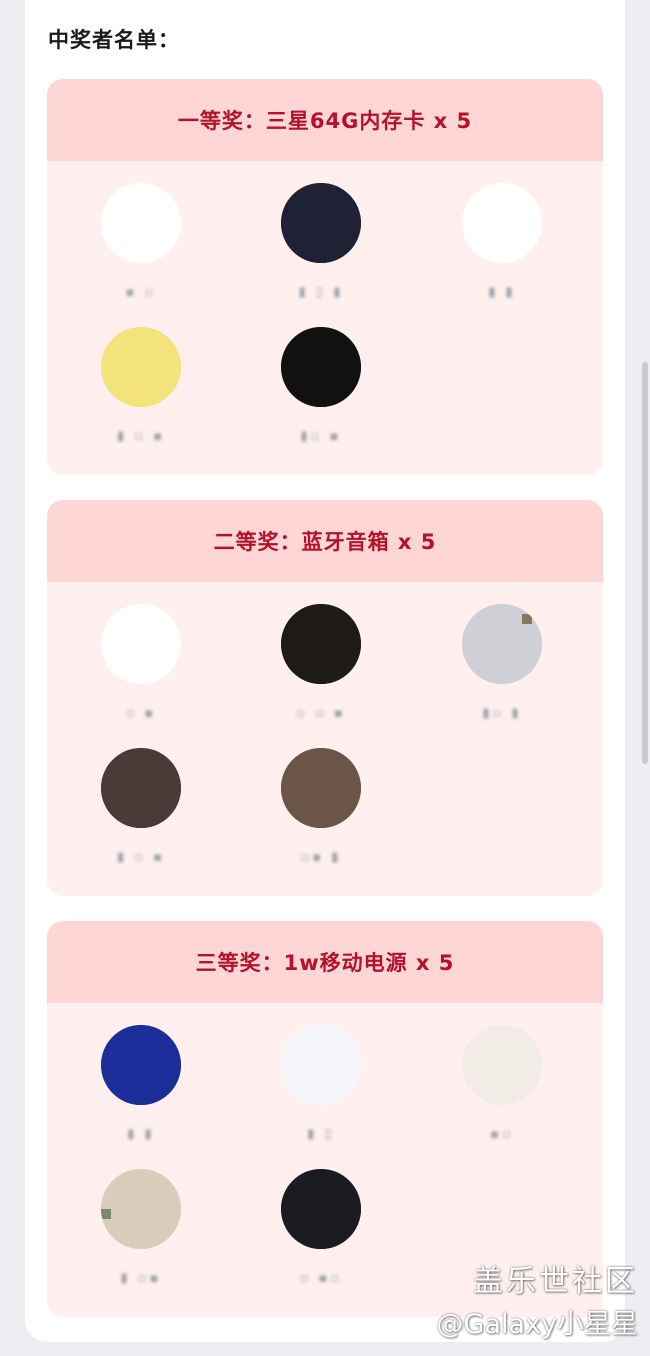 The image size is (650, 1356). Describe the element at coordinates (321, 292) in the screenshot. I see `winner-nickname: ▮ ▯ ▮` at that location.